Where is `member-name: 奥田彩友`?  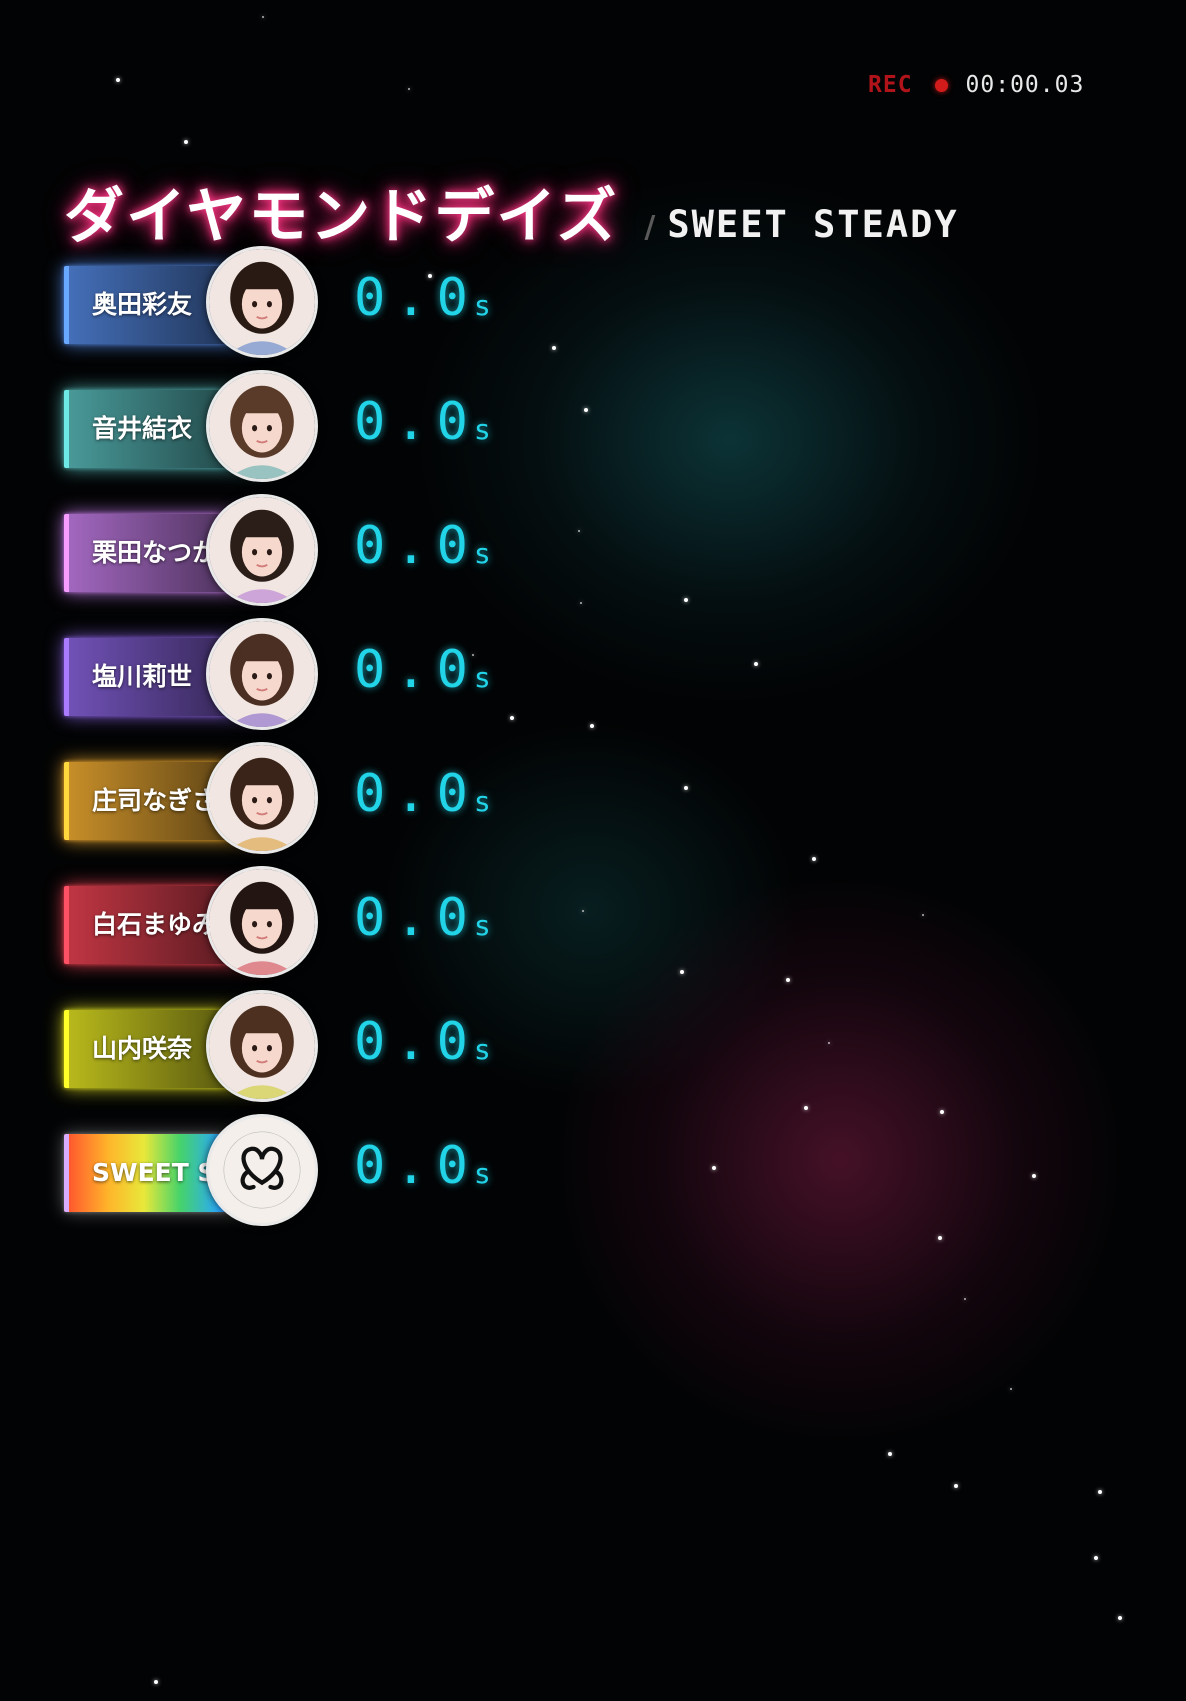
member-name: 奥田彩友 is located at coordinates (142, 304).